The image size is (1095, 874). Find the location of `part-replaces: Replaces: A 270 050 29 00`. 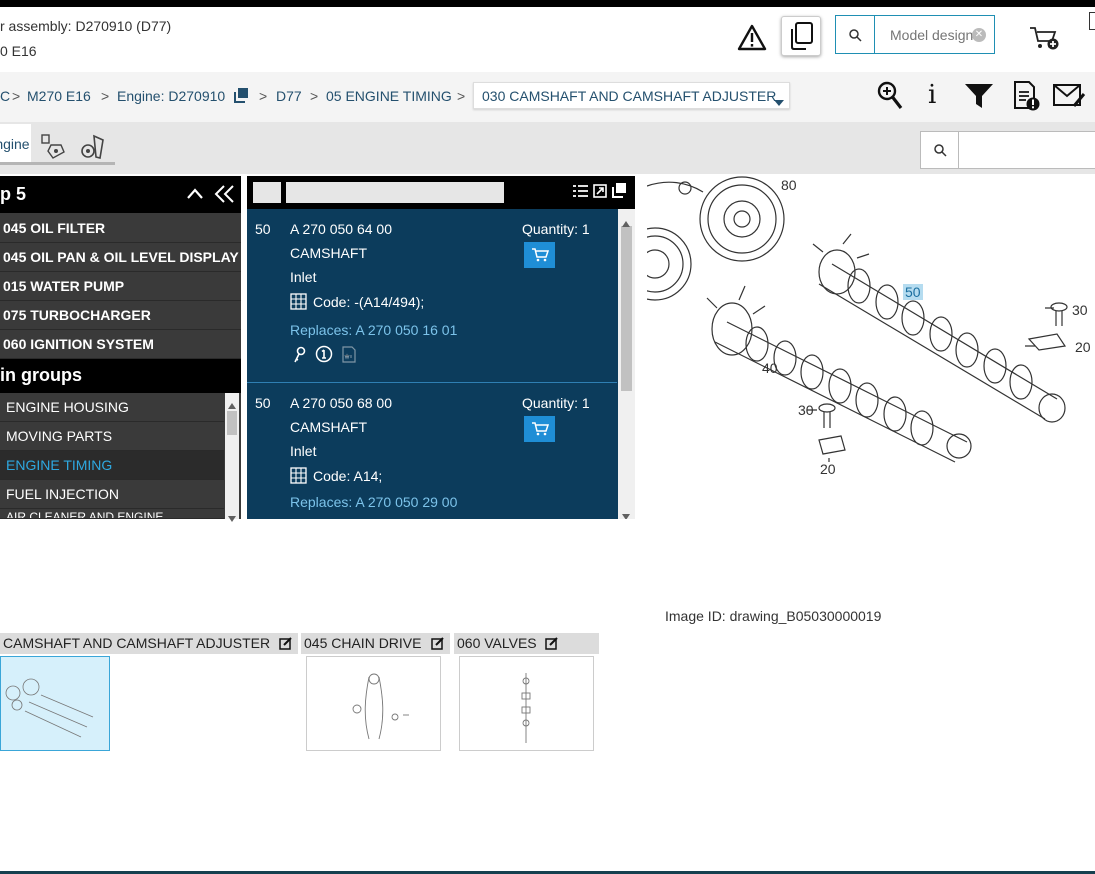

part-replaces: Replaces: A 270 050 29 00 is located at coordinates (373, 502).